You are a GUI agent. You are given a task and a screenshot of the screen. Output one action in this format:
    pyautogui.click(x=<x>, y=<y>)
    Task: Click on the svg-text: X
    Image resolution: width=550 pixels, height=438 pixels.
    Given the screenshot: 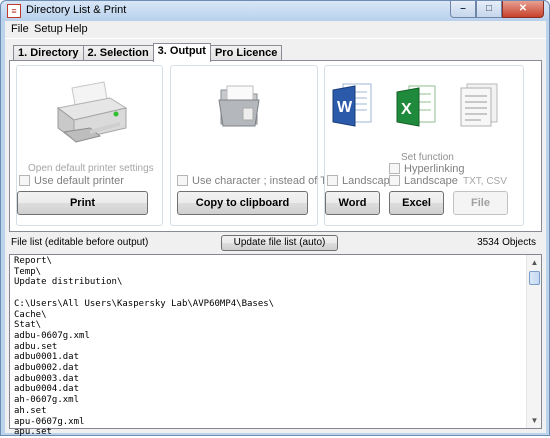 What is the action you would take?
    pyautogui.click(x=406, y=109)
    